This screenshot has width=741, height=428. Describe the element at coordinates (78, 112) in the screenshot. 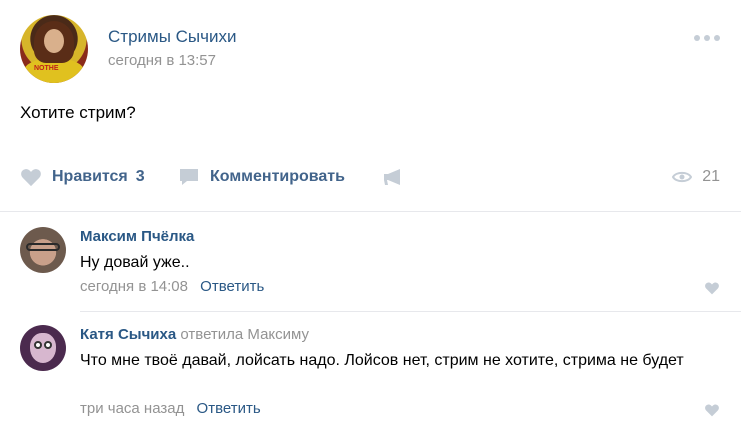

I see `post-text: Хотите стрим?` at that location.